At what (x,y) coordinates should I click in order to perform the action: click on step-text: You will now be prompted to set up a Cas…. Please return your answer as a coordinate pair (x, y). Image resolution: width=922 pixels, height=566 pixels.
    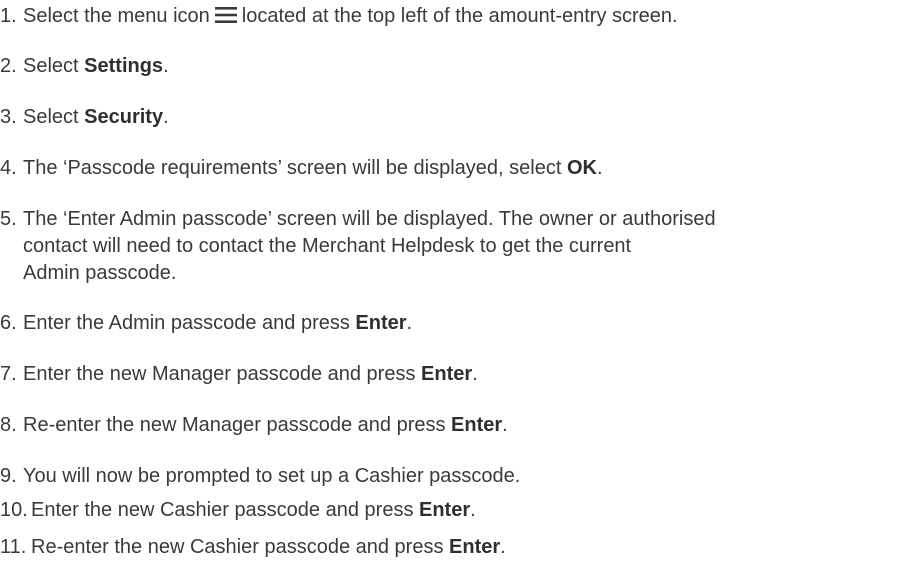
    Looking at the image, I should click on (272, 476).